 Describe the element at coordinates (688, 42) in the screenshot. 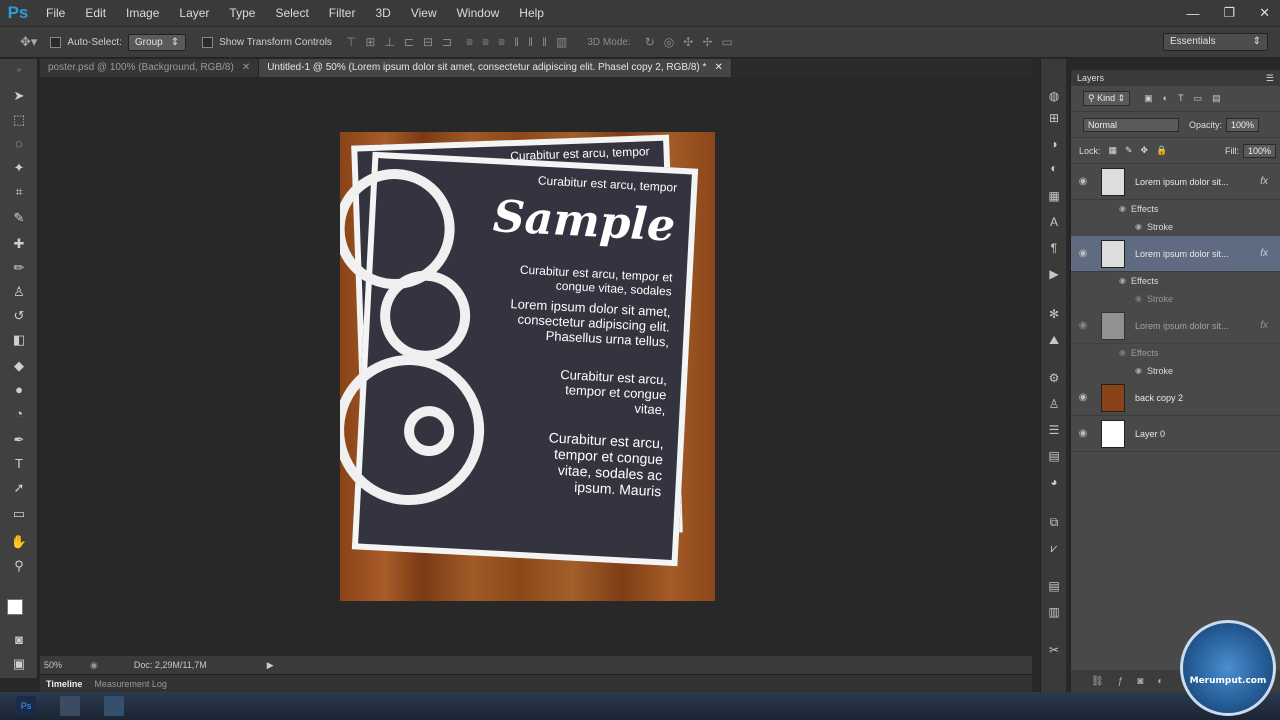

I see `3d-drag-icon: ✣` at that location.